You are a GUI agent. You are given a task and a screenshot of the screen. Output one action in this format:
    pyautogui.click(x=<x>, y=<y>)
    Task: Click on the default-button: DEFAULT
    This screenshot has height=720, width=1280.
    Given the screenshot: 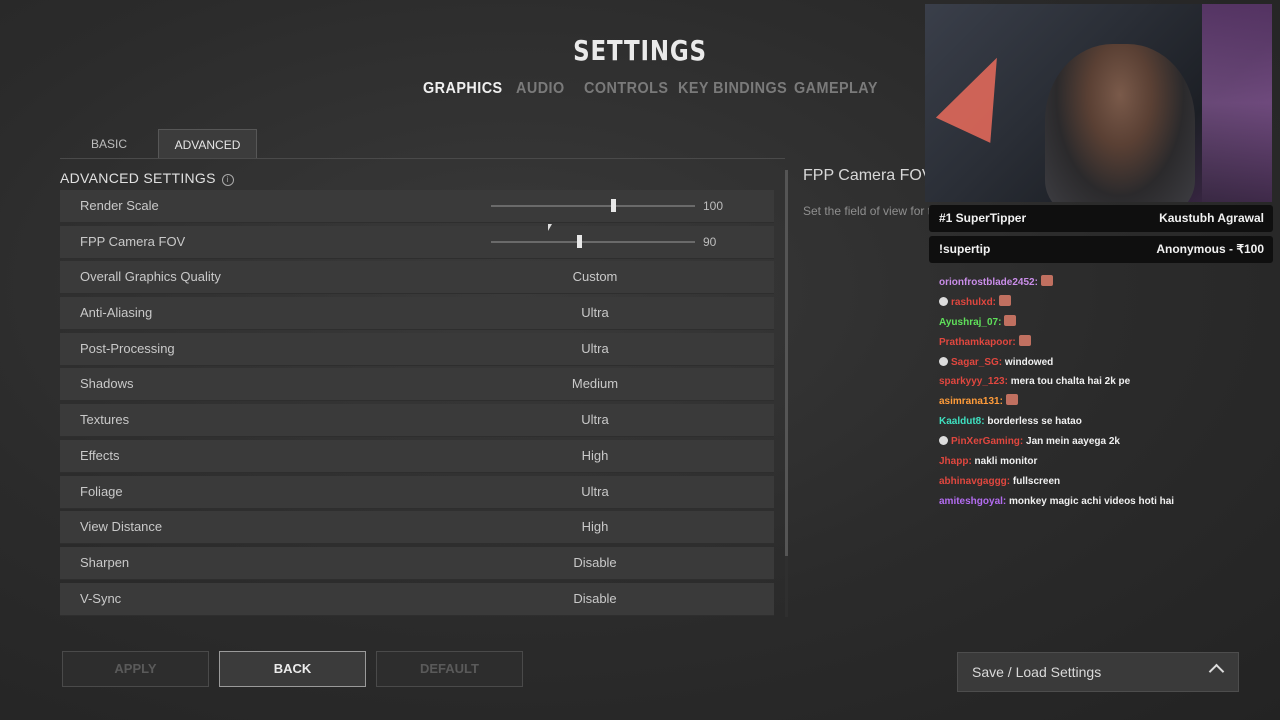 What is the action you would take?
    pyautogui.click(x=449, y=669)
    